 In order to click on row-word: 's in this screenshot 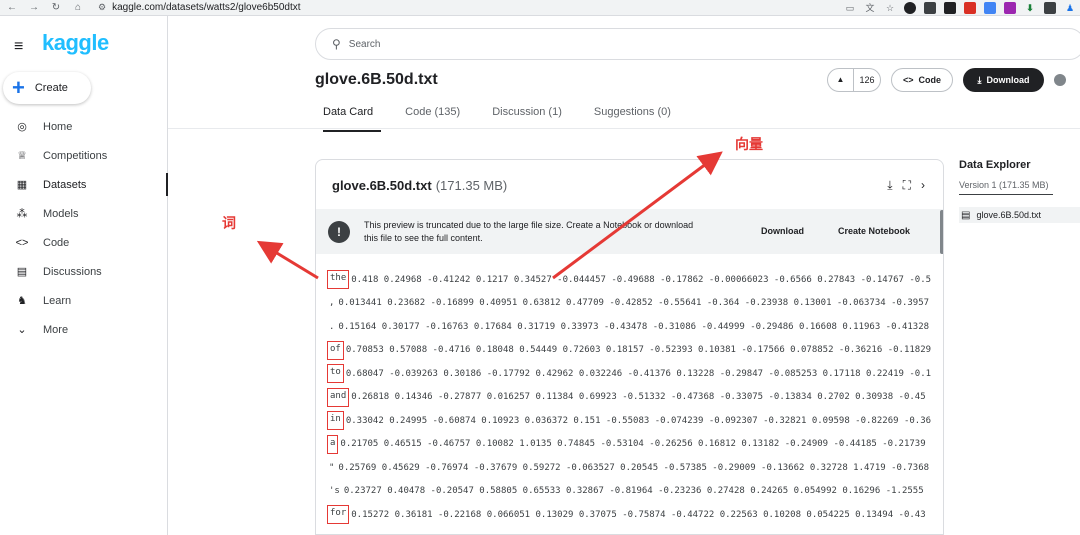, I will do `click(334, 491)`.